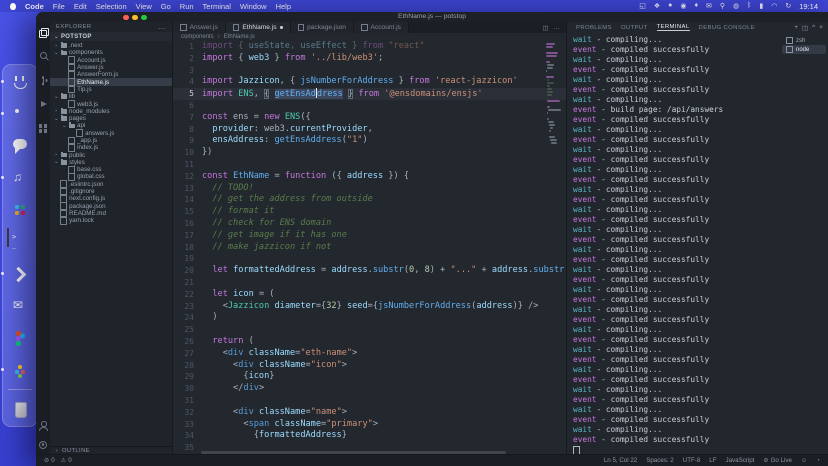 Image resolution: width=828 pixels, height=466 pixels. I want to click on status-eol: LF, so click(712, 460).